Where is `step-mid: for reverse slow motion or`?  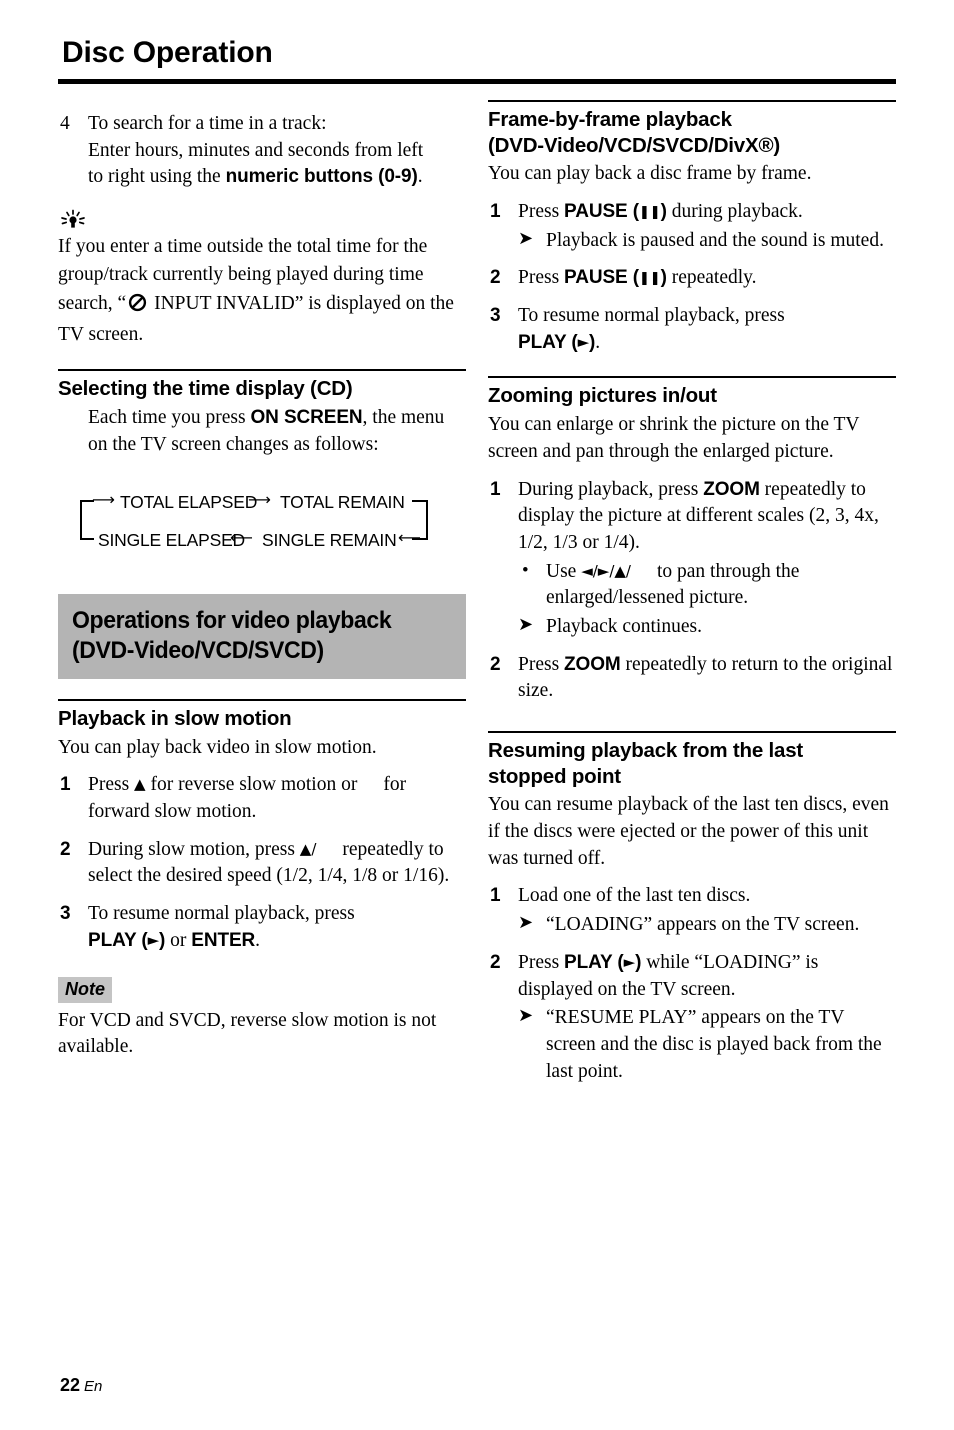 step-mid: for reverse slow motion or is located at coordinates (251, 785).